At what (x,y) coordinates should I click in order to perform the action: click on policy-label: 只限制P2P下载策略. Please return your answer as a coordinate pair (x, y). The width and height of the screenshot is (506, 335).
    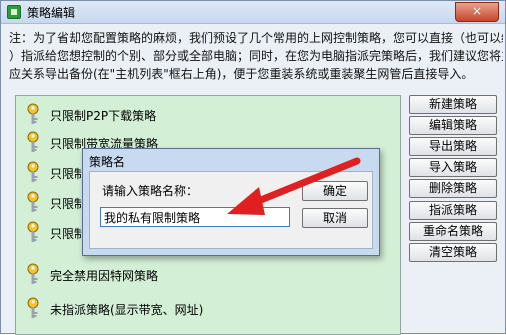
    Looking at the image, I should click on (103, 116).